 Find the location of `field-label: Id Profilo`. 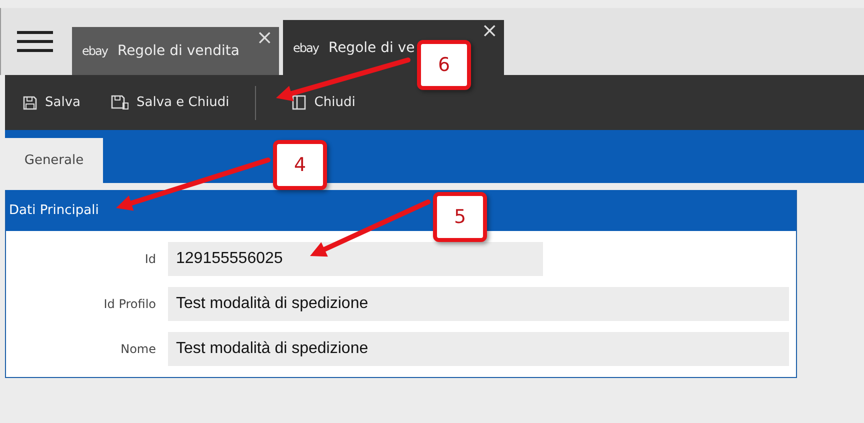

field-label: Id Profilo is located at coordinates (129, 304).